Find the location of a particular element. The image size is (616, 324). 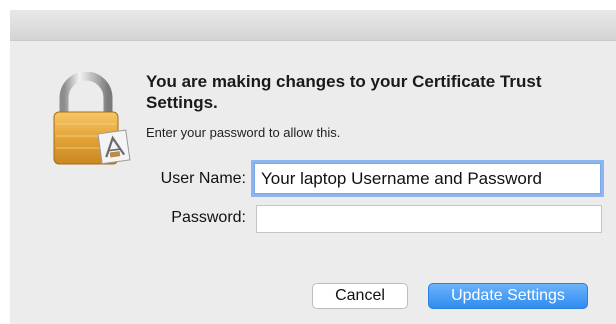

username-label: User Name: is located at coordinates (203, 178).